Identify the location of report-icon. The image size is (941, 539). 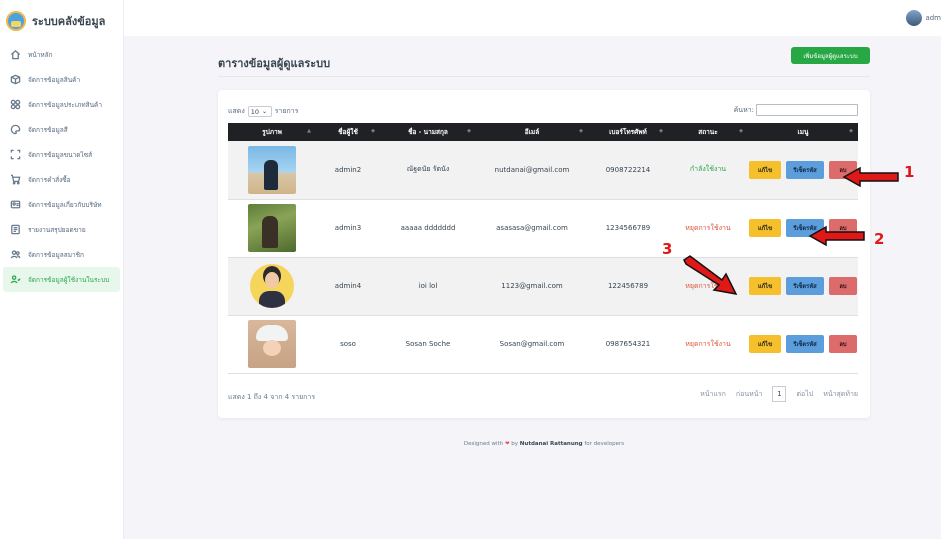
(15, 230).